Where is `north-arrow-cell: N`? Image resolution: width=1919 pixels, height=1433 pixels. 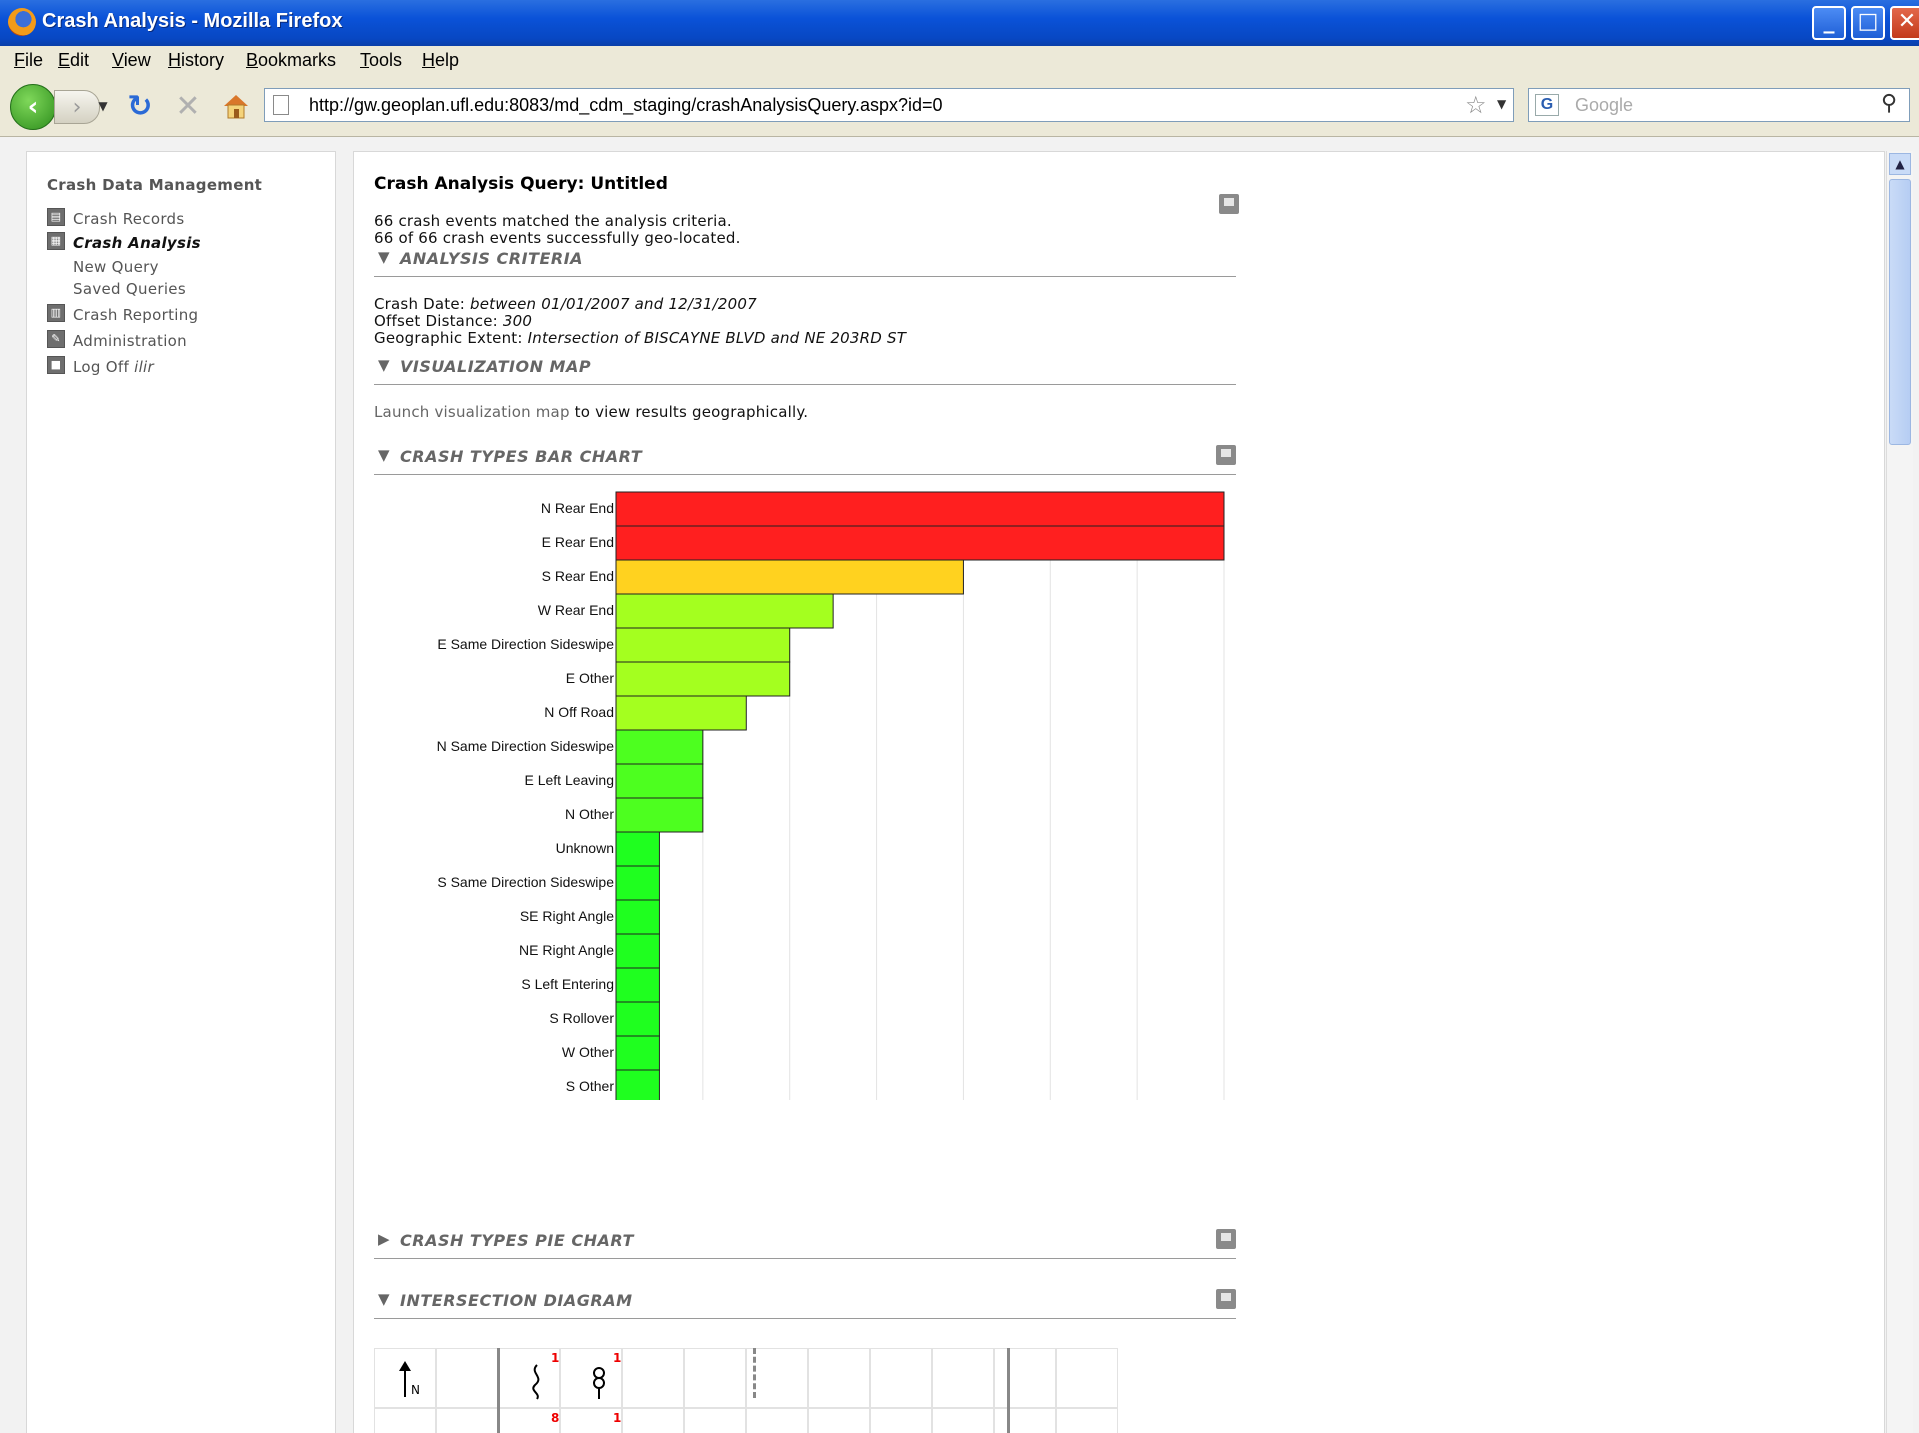
north-arrow-cell: N is located at coordinates (405, 1378).